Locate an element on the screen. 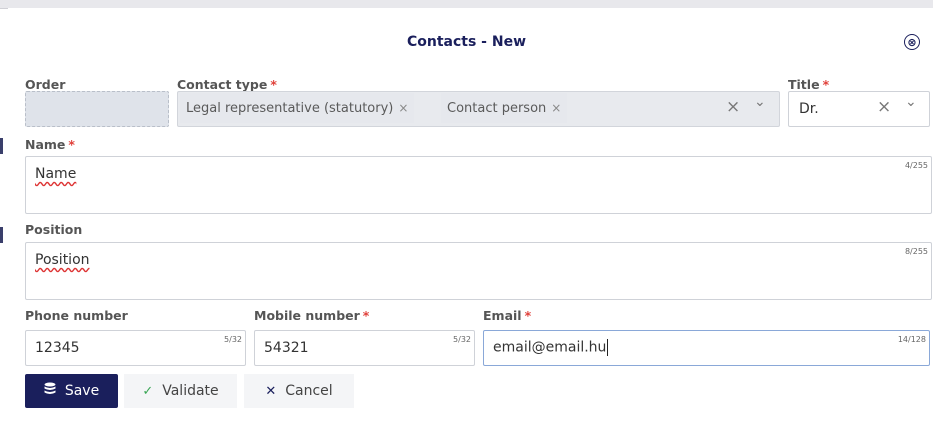 The image size is (933, 423). position-value: Position is located at coordinates (62, 260).